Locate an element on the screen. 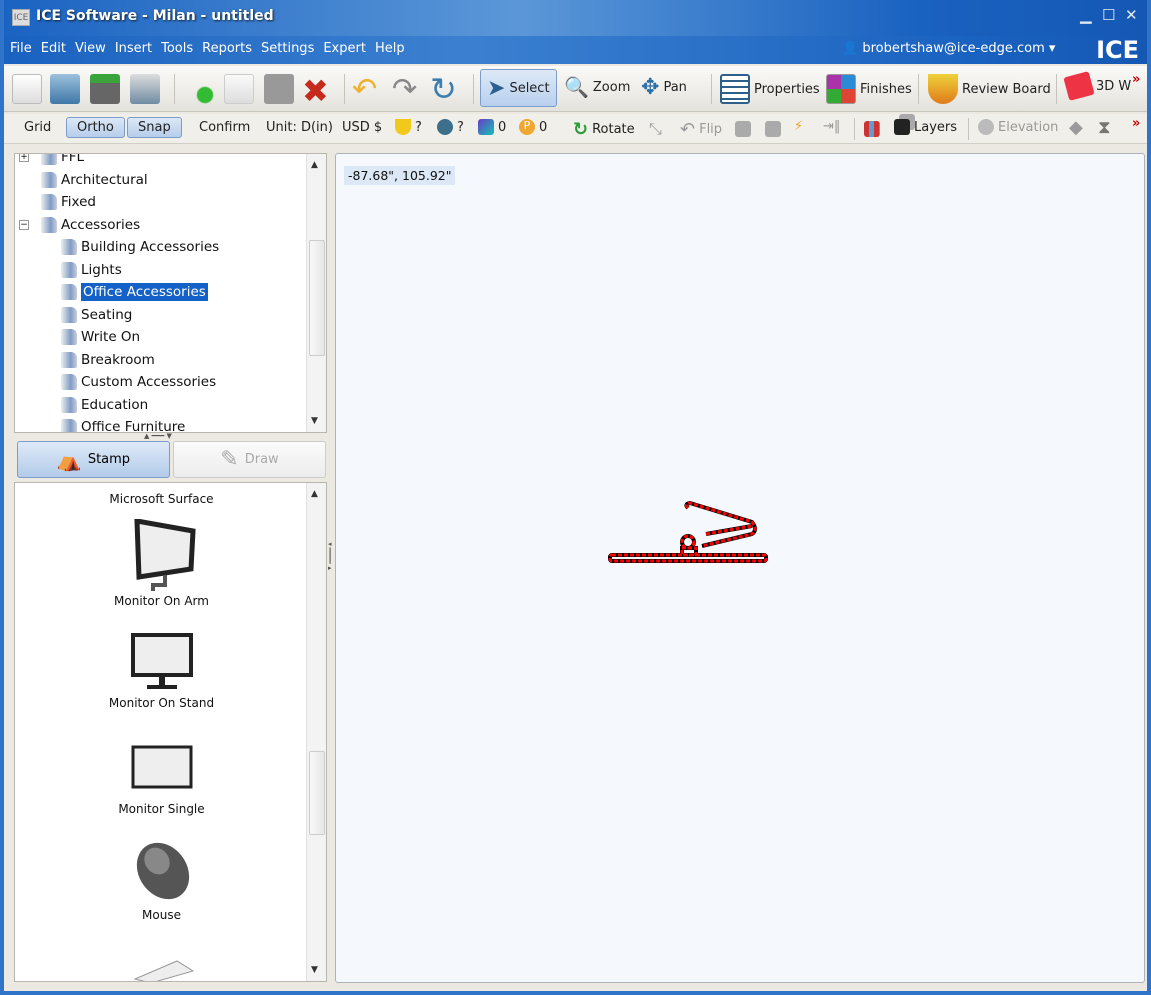  ortho-toggle: Ortho is located at coordinates (95, 127).